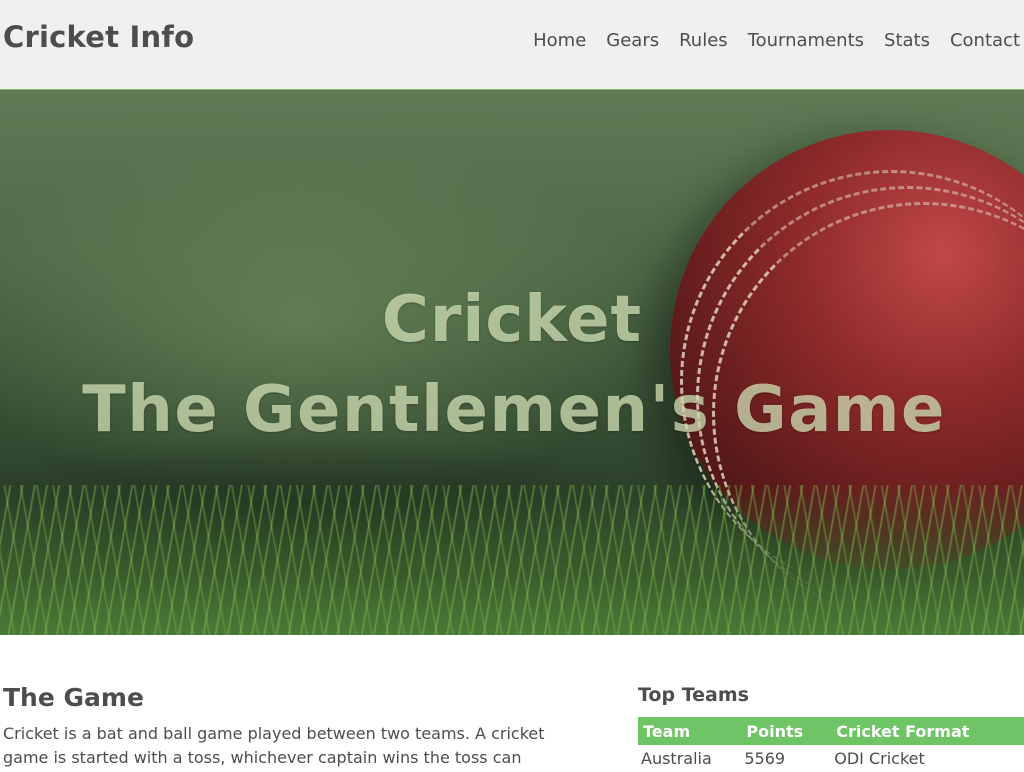  What do you see at coordinates (786, 731) in the screenshot?
I see `column-header-points: Points` at bounding box center [786, 731].